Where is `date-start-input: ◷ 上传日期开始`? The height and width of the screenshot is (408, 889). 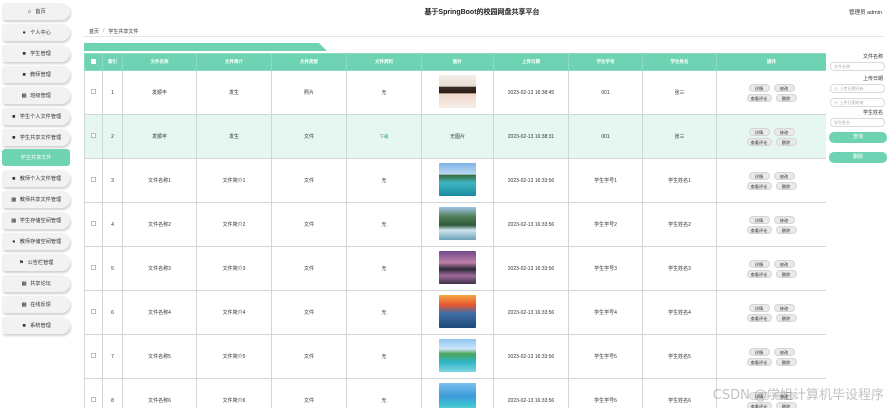 date-start-input: ◷ 上传日期开始 is located at coordinates (857, 88).